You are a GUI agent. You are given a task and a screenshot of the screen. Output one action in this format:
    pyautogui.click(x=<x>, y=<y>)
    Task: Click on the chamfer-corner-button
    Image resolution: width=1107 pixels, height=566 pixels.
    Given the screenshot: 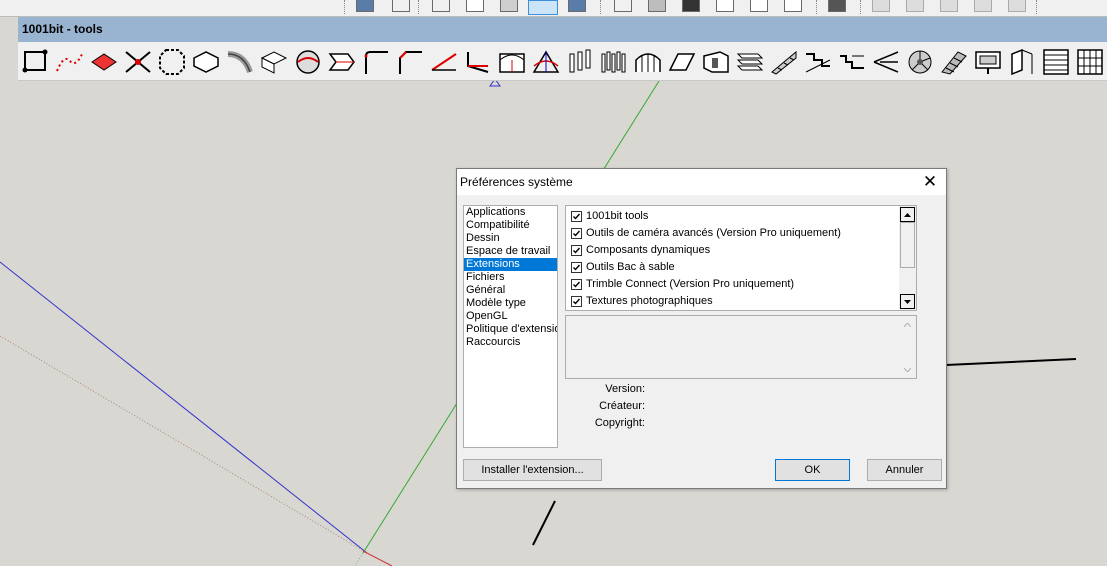 What is the action you would take?
    pyautogui.click(x=410, y=62)
    